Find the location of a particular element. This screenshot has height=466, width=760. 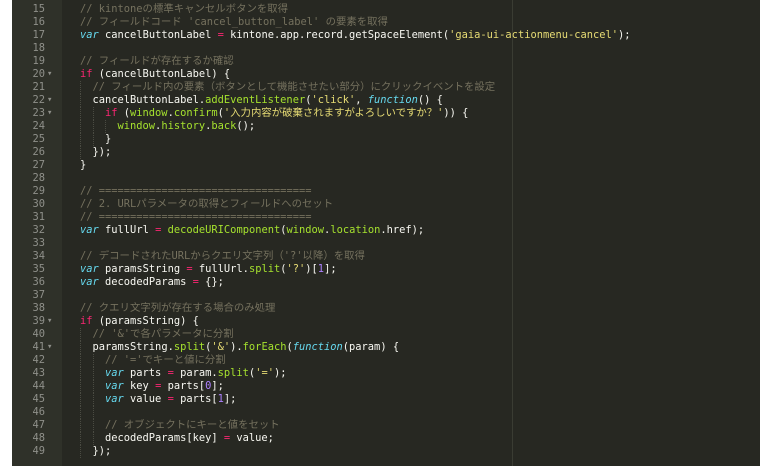

code-line: 39 ▾ if (paramsString) { is located at coordinates (386, 321).